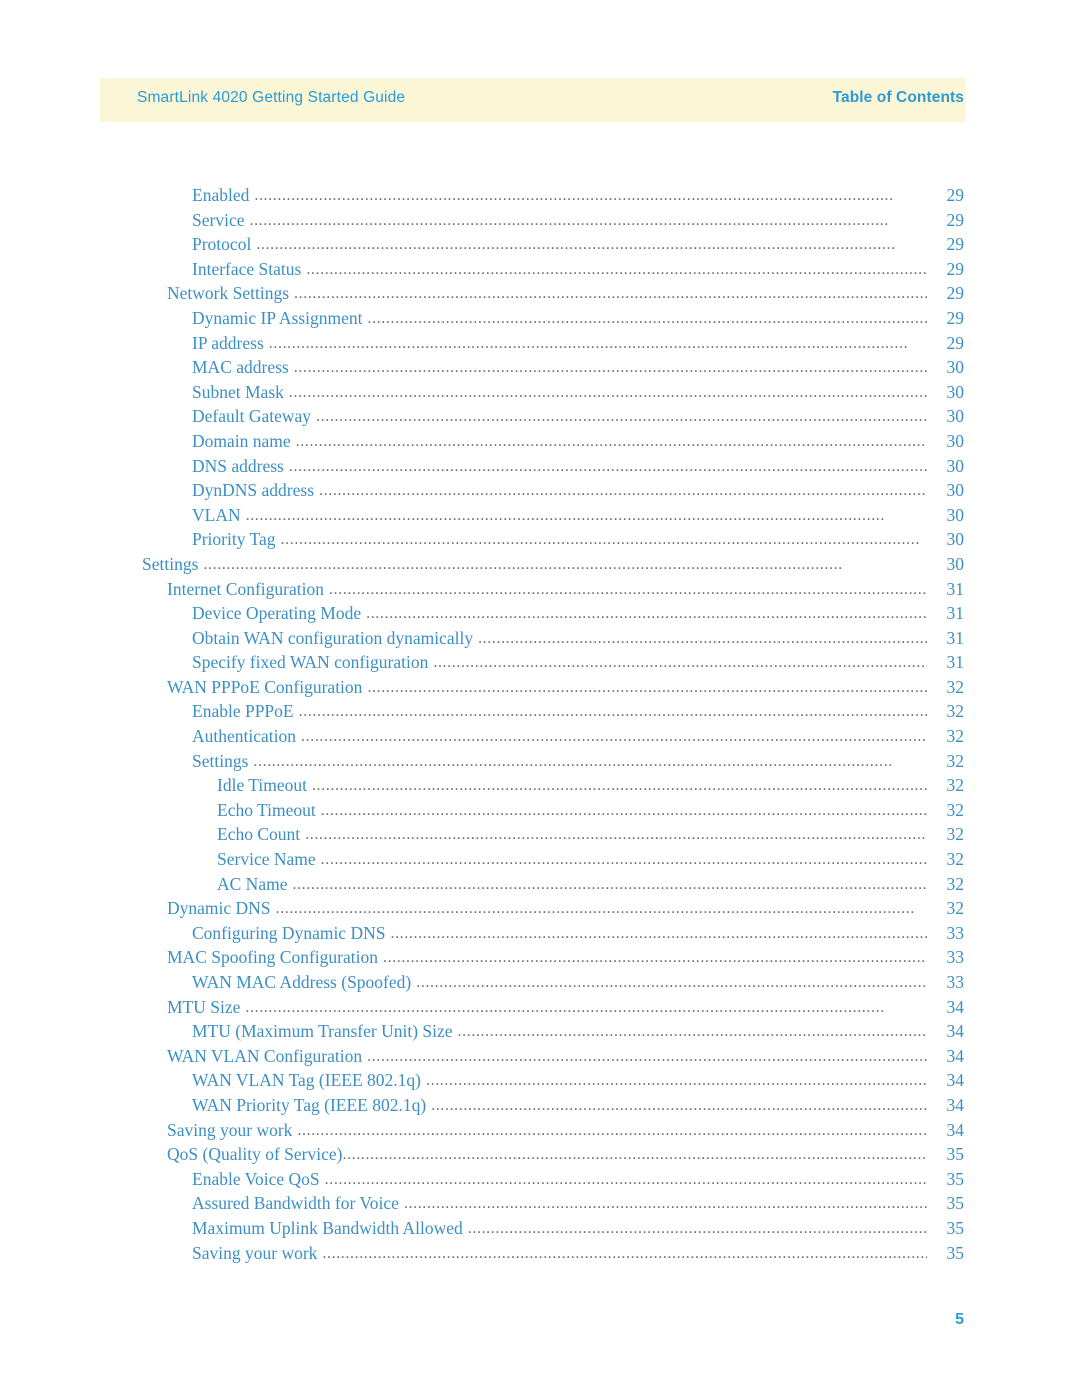 The height and width of the screenshot is (1397, 1080). I want to click on toc-entry-label: Idle Timeout, so click(262, 785).